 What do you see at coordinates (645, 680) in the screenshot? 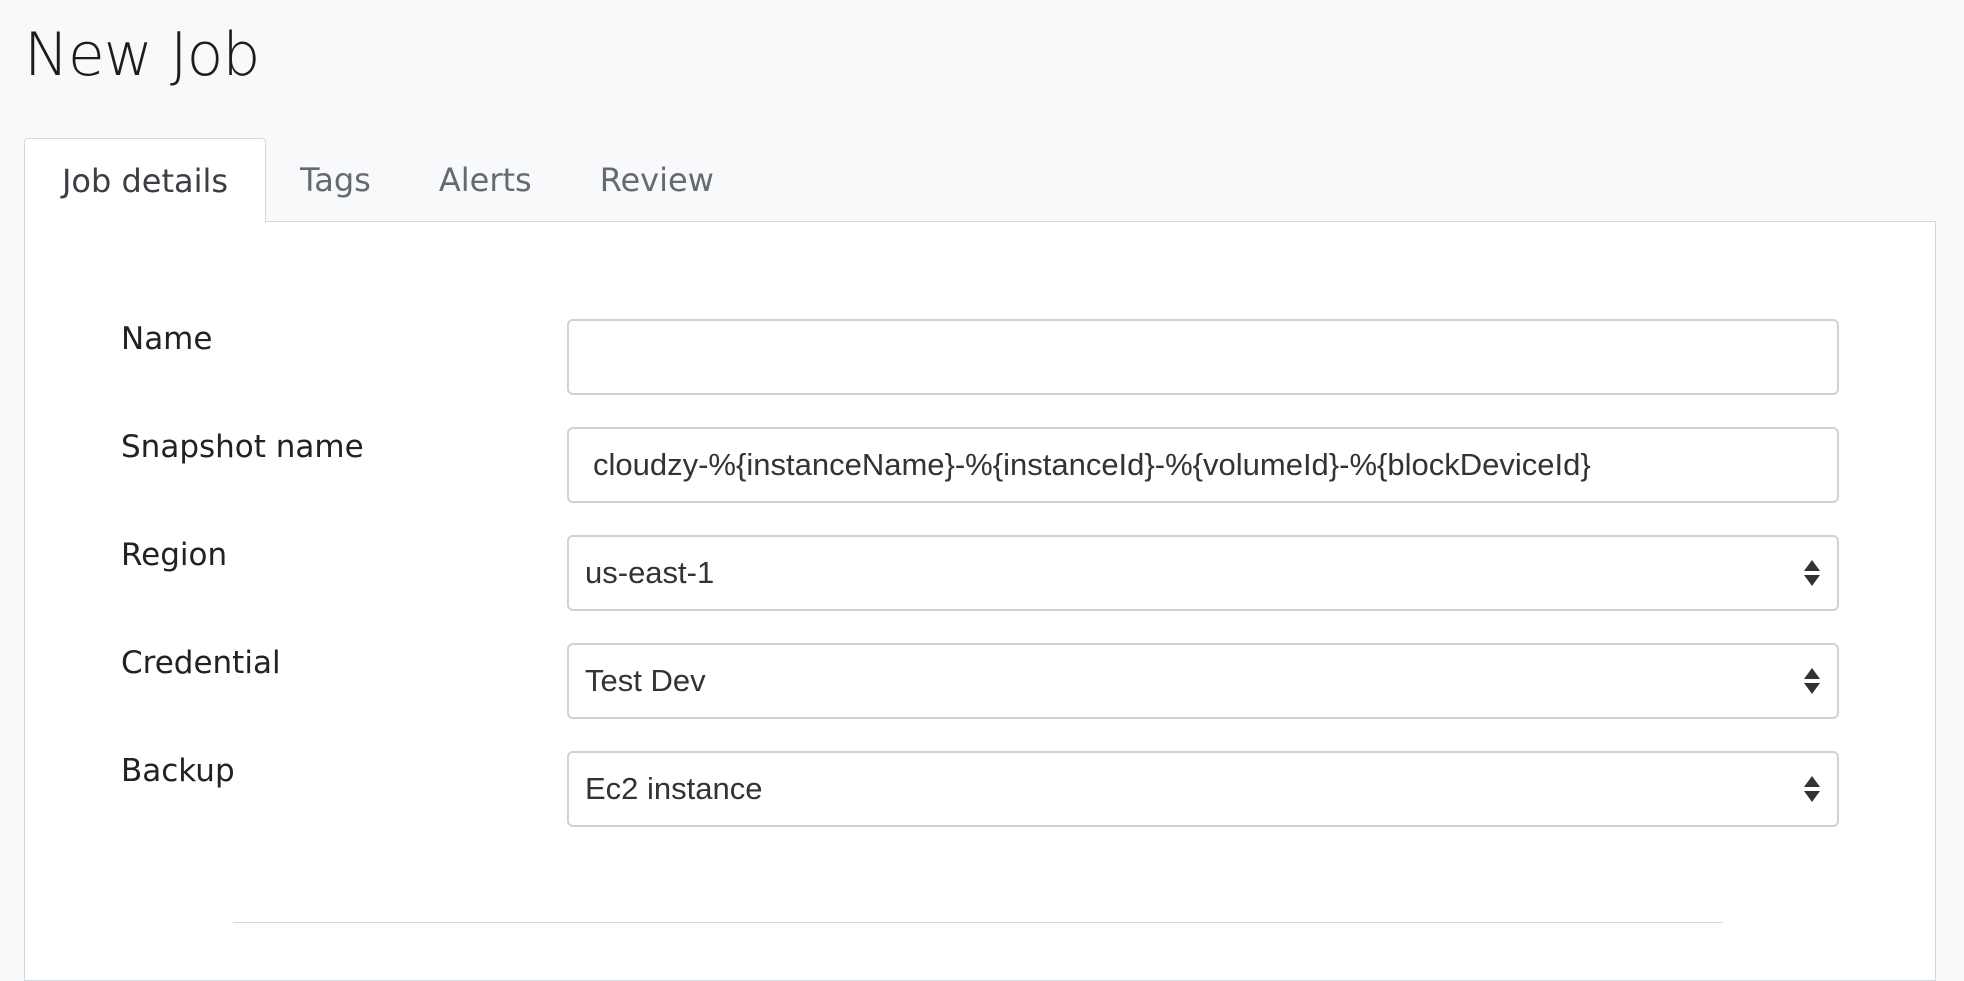
I see `credential-select-value: Test Dev` at bounding box center [645, 680].